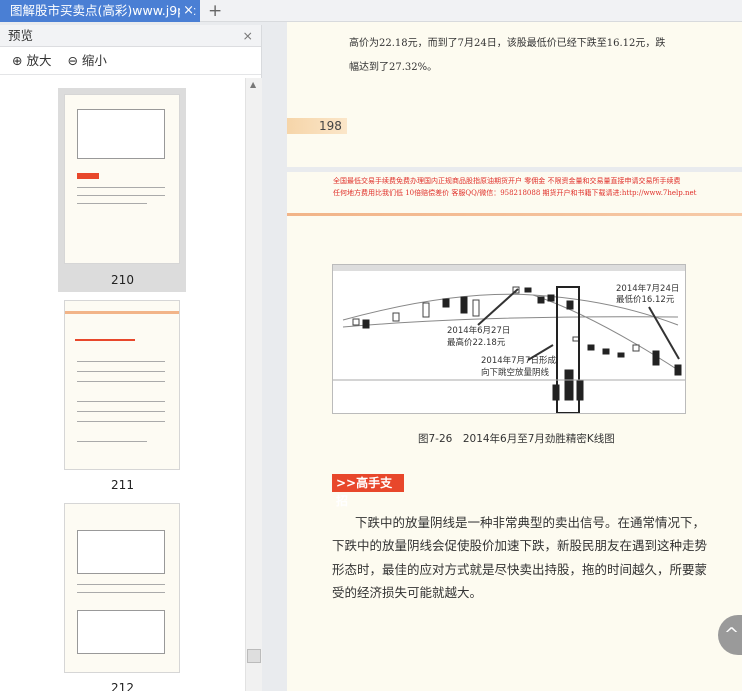 This screenshot has width=742, height=691. Describe the element at coordinates (248, 36) in the screenshot. I see `close-sidebar-icon: ×` at that location.